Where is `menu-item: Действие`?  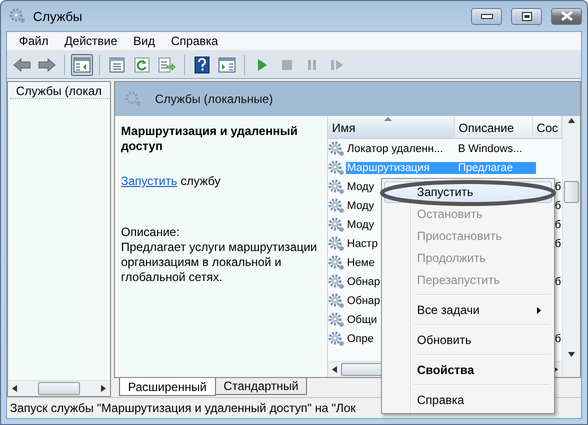
menu-item: Действие is located at coordinates (91, 41).